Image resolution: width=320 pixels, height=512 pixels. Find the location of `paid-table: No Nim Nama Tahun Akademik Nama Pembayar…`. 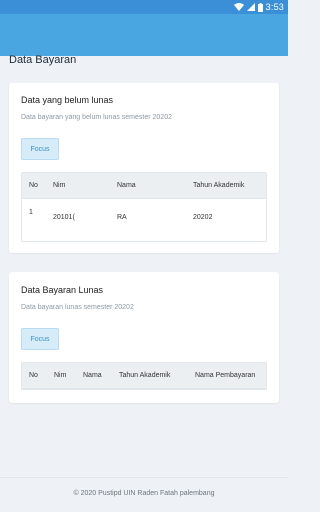

paid-table: No Nim Nama Tahun Akademik Nama Pembayar… is located at coordinates (144, 376).